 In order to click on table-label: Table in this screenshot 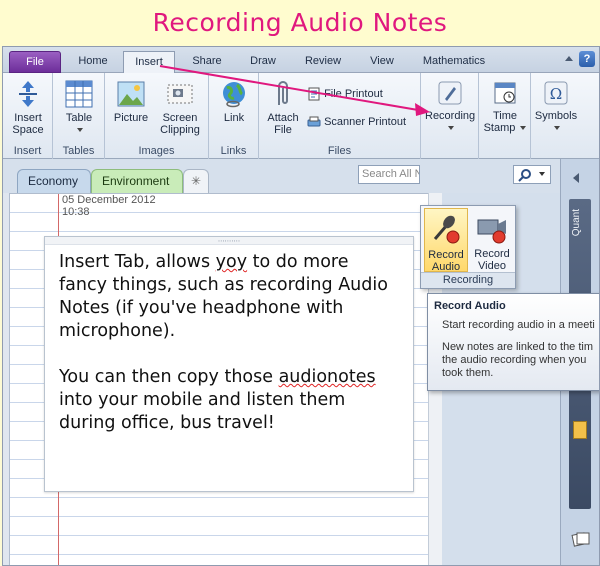, I will do `click(79, 118)`.